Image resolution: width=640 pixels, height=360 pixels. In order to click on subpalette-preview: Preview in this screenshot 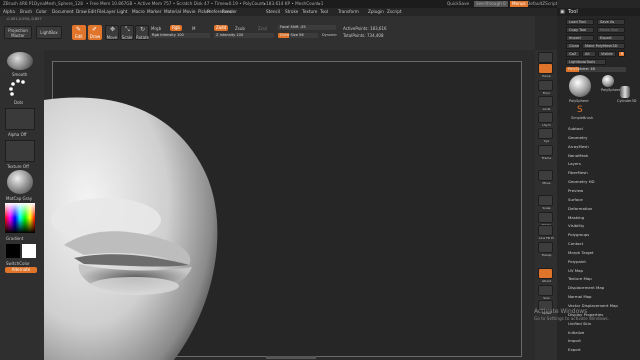, I will do `click(575, 190)`.